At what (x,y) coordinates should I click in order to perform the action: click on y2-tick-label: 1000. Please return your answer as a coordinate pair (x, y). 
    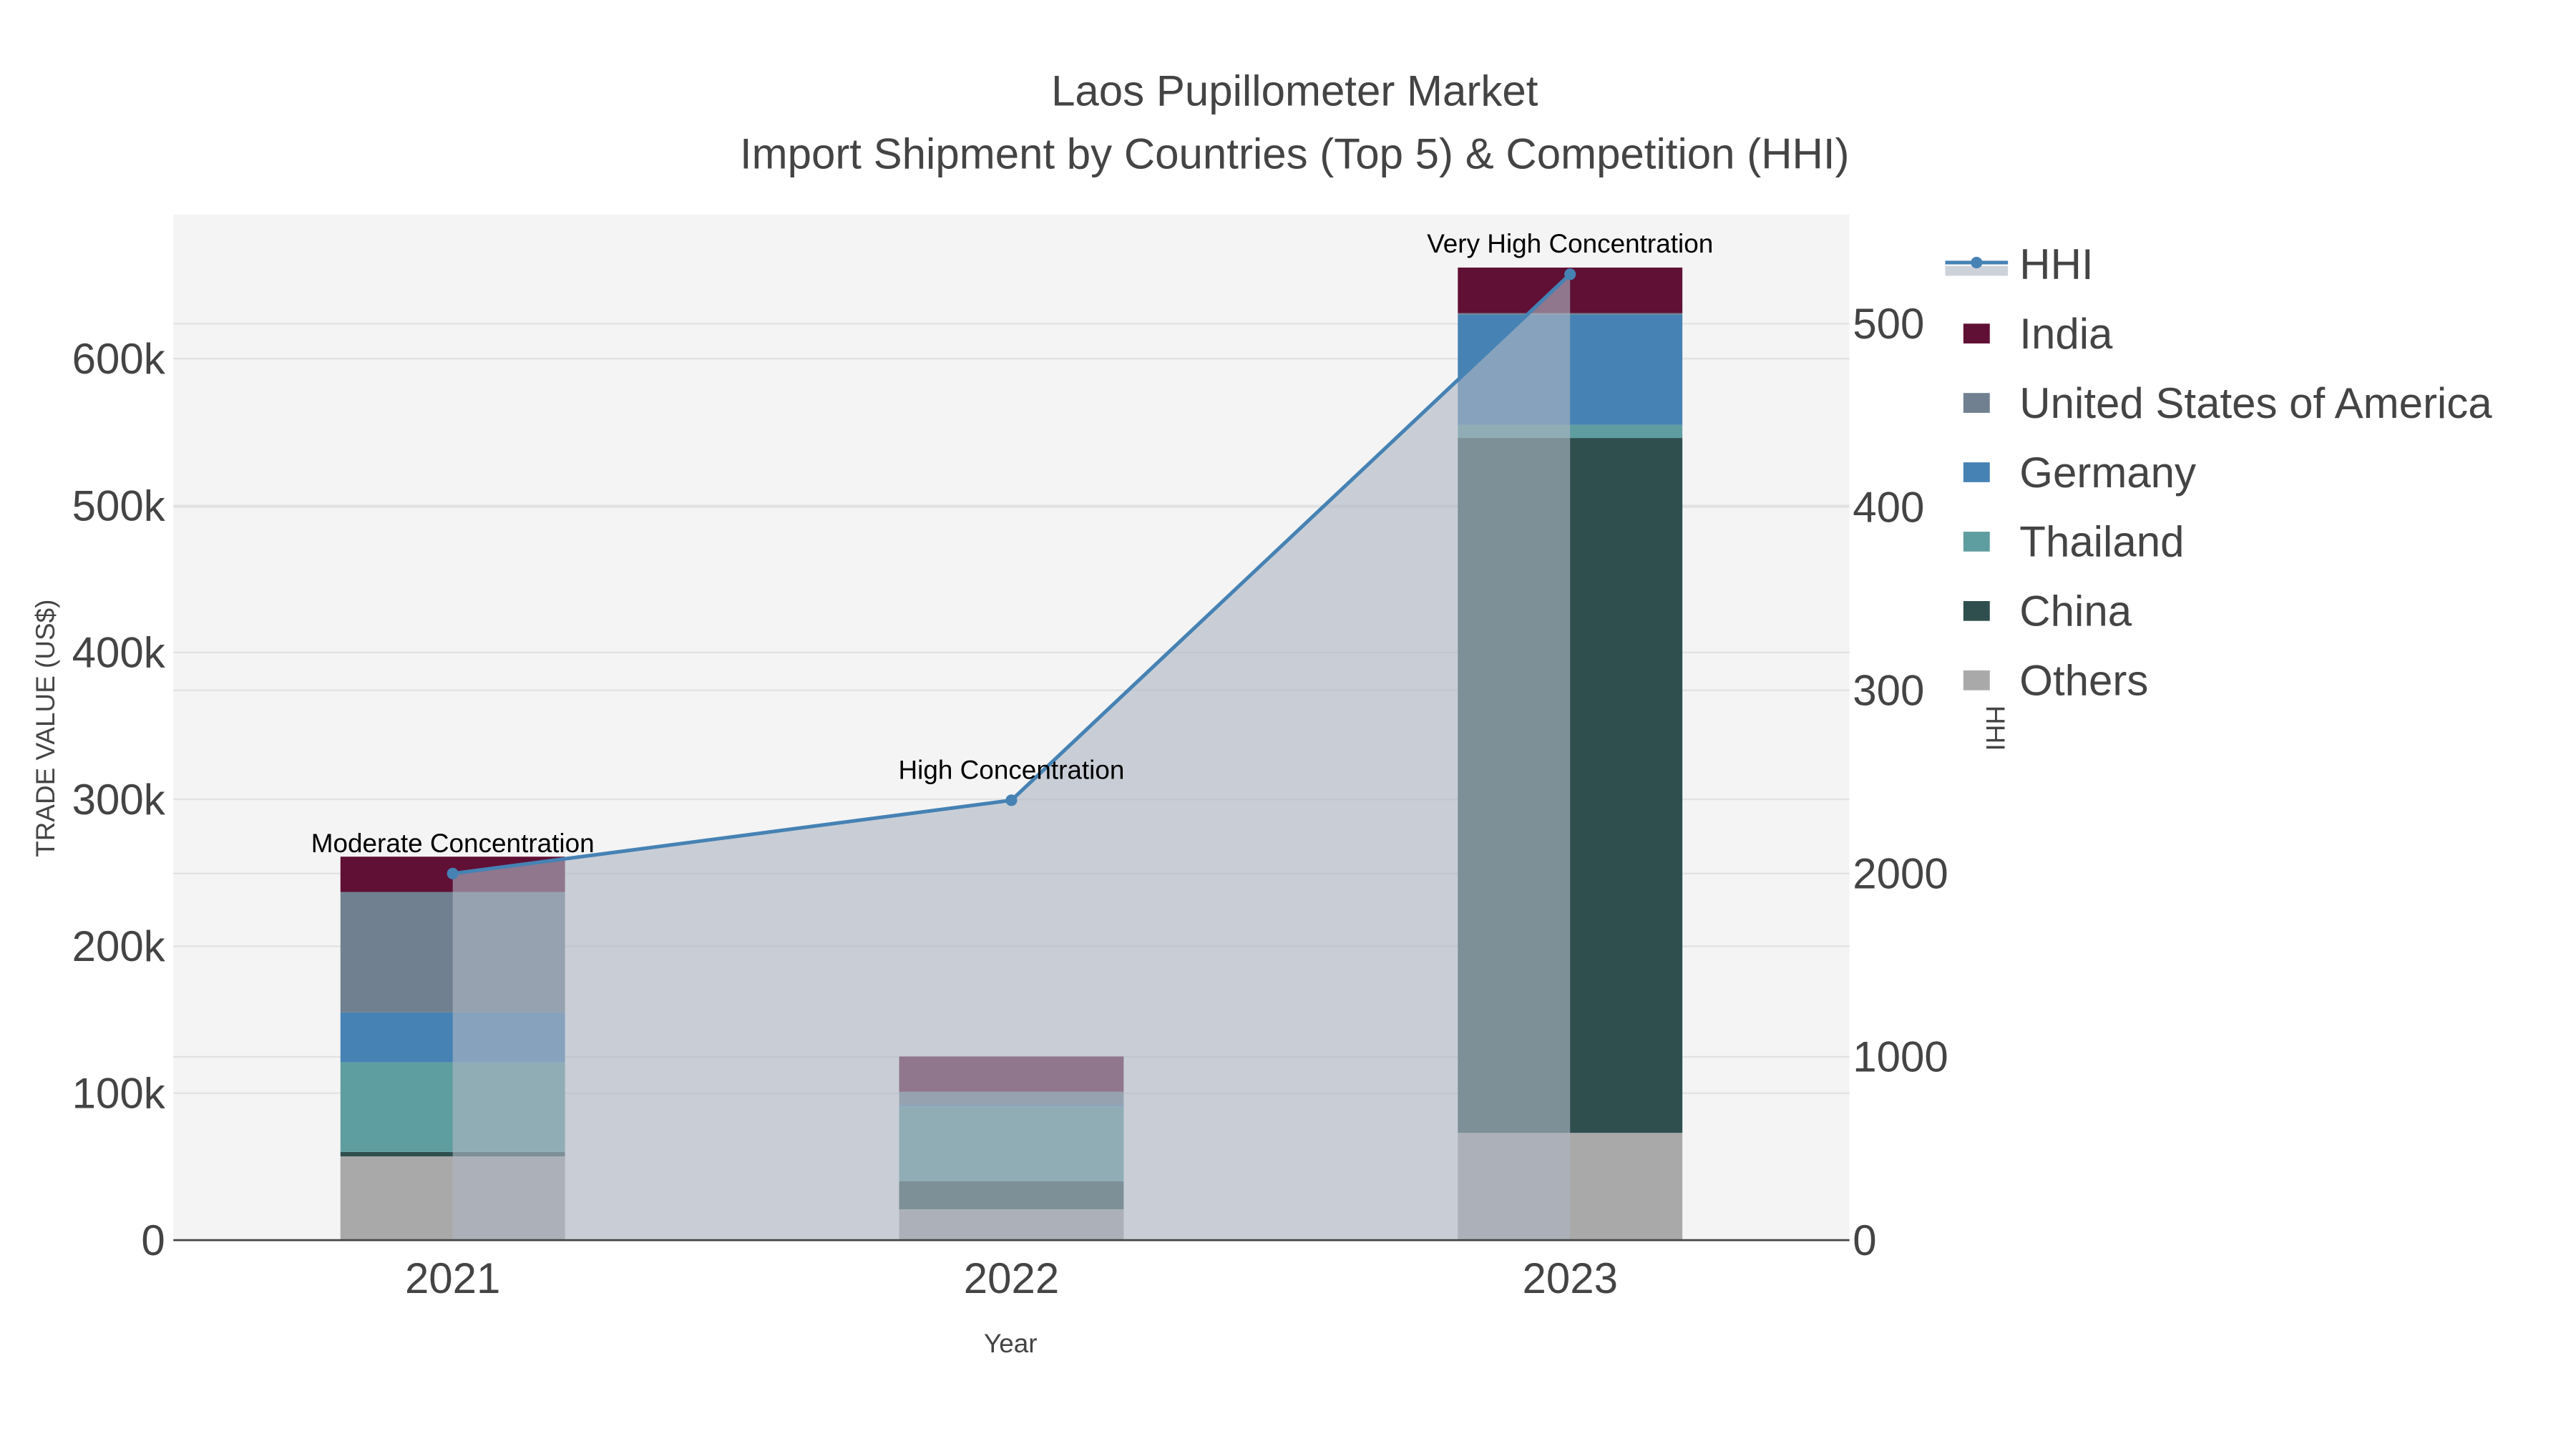
    Looking at the image, I should click on (1900, 1057).